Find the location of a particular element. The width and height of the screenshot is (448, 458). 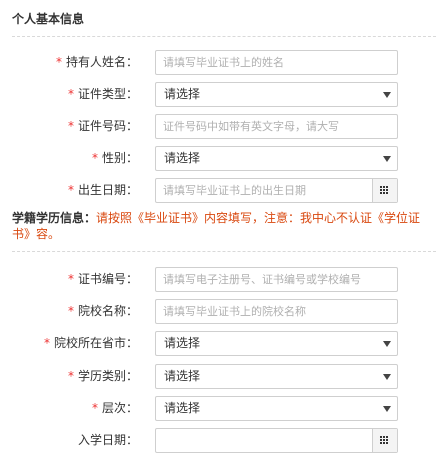

row-id-number: * 证件号码： is located at coordinates (224, 126).